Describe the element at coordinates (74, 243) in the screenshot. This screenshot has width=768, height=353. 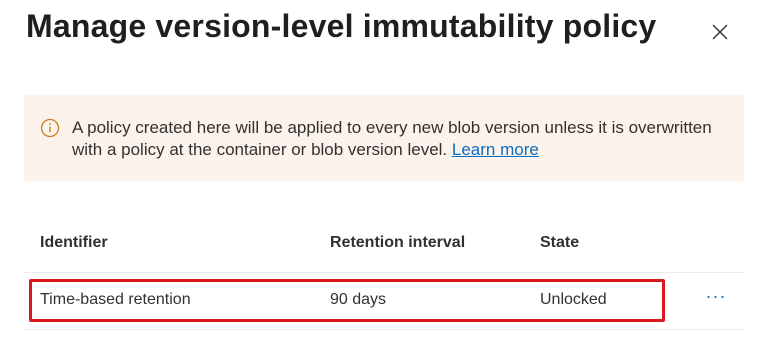
I see `column-header-identifier: Identifier` at that location.